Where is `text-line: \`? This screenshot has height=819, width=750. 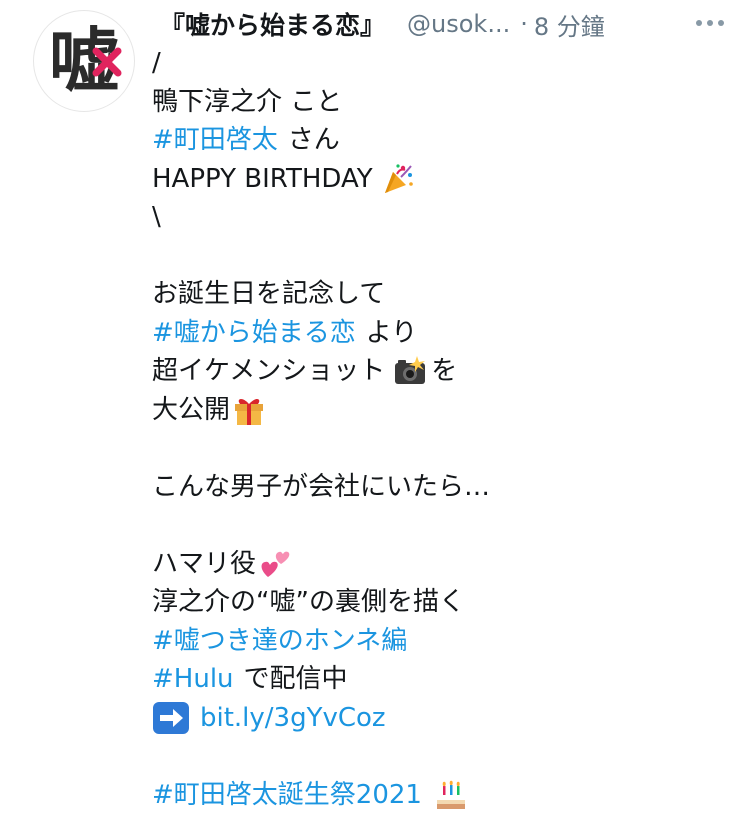
text-line: \ is located at coordinates (447, 217).